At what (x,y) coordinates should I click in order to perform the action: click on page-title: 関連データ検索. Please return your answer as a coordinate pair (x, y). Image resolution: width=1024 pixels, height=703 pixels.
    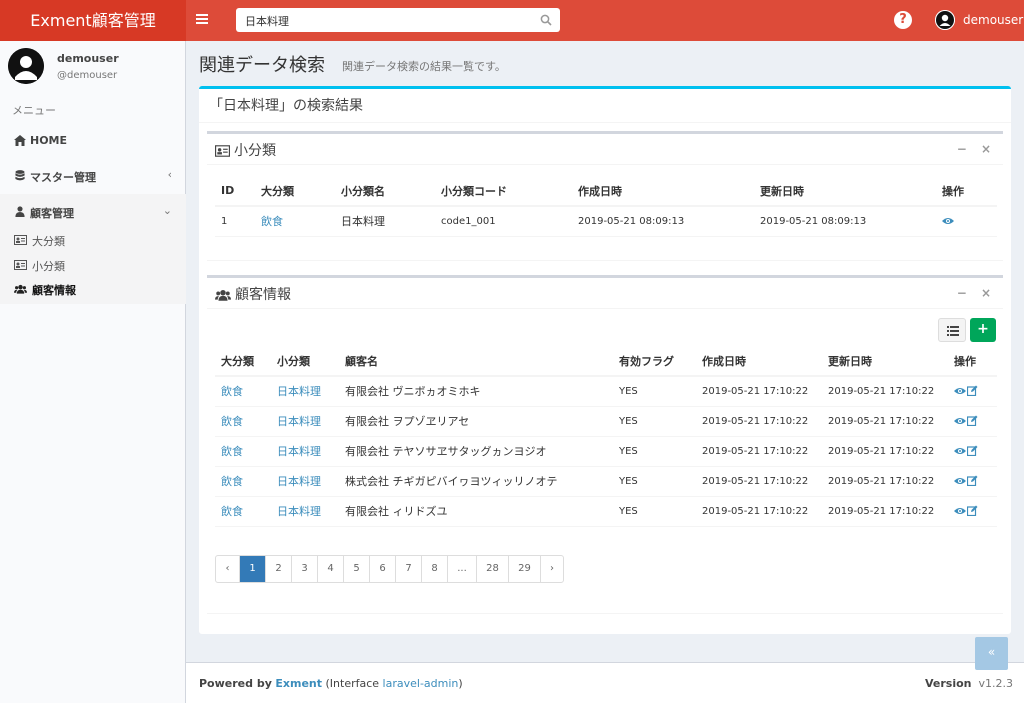
    Looking at the image, I should click on (262, 65).